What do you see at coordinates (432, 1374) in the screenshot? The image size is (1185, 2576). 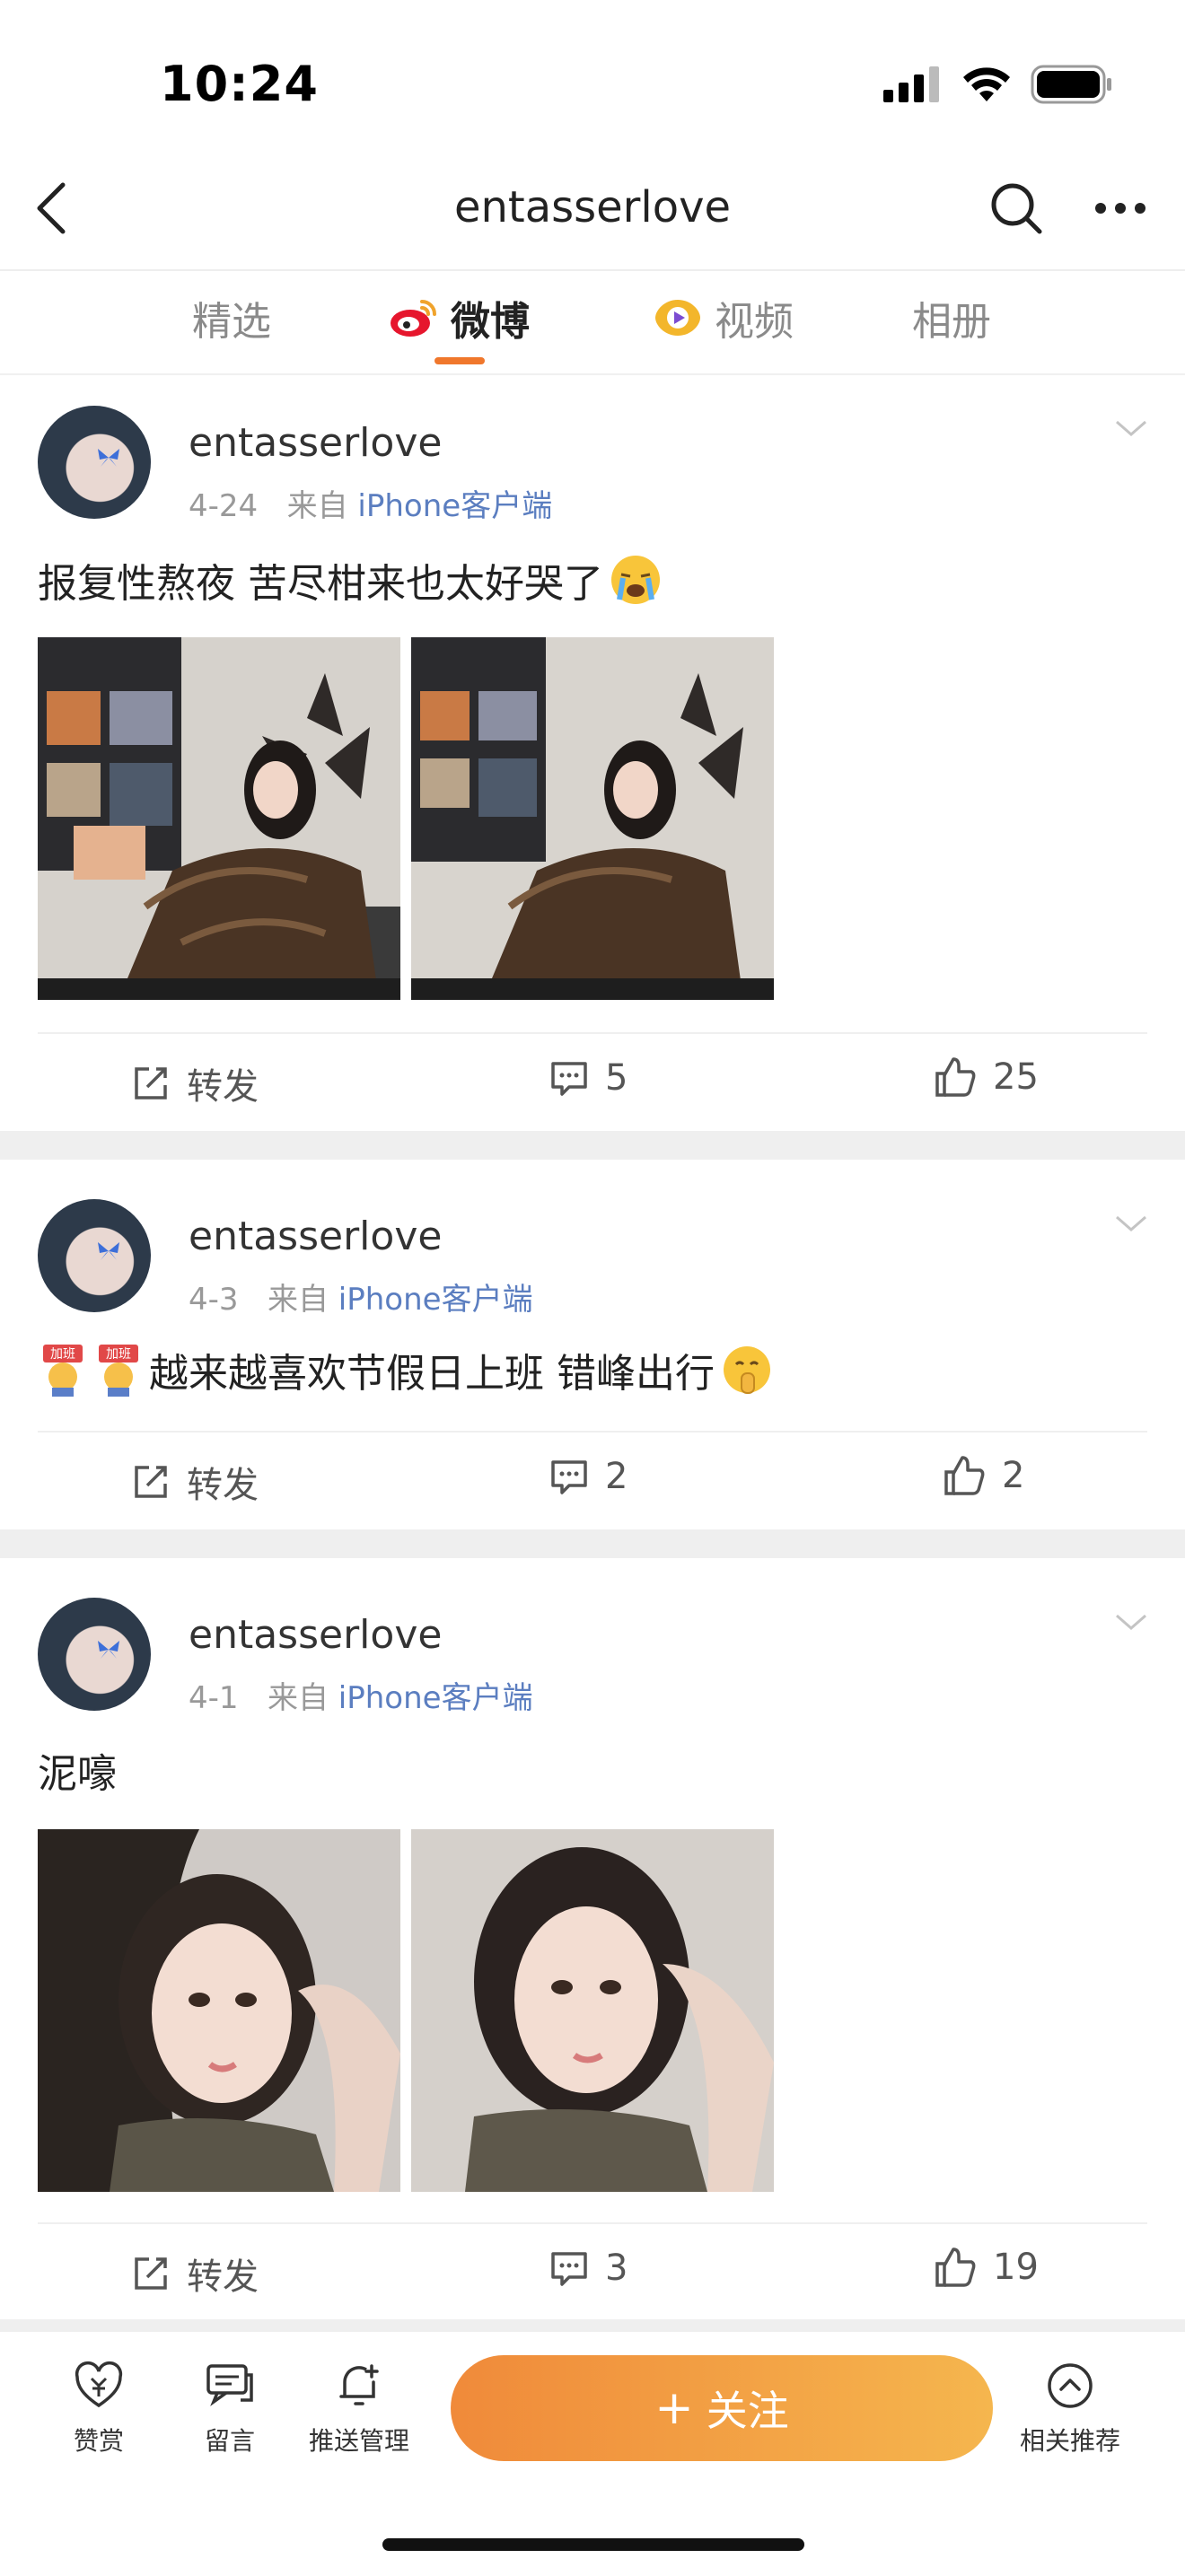 I see `post-text-body: 越来越喜欢节假日上班 错峰出行` at bounding box center [432, 1374].